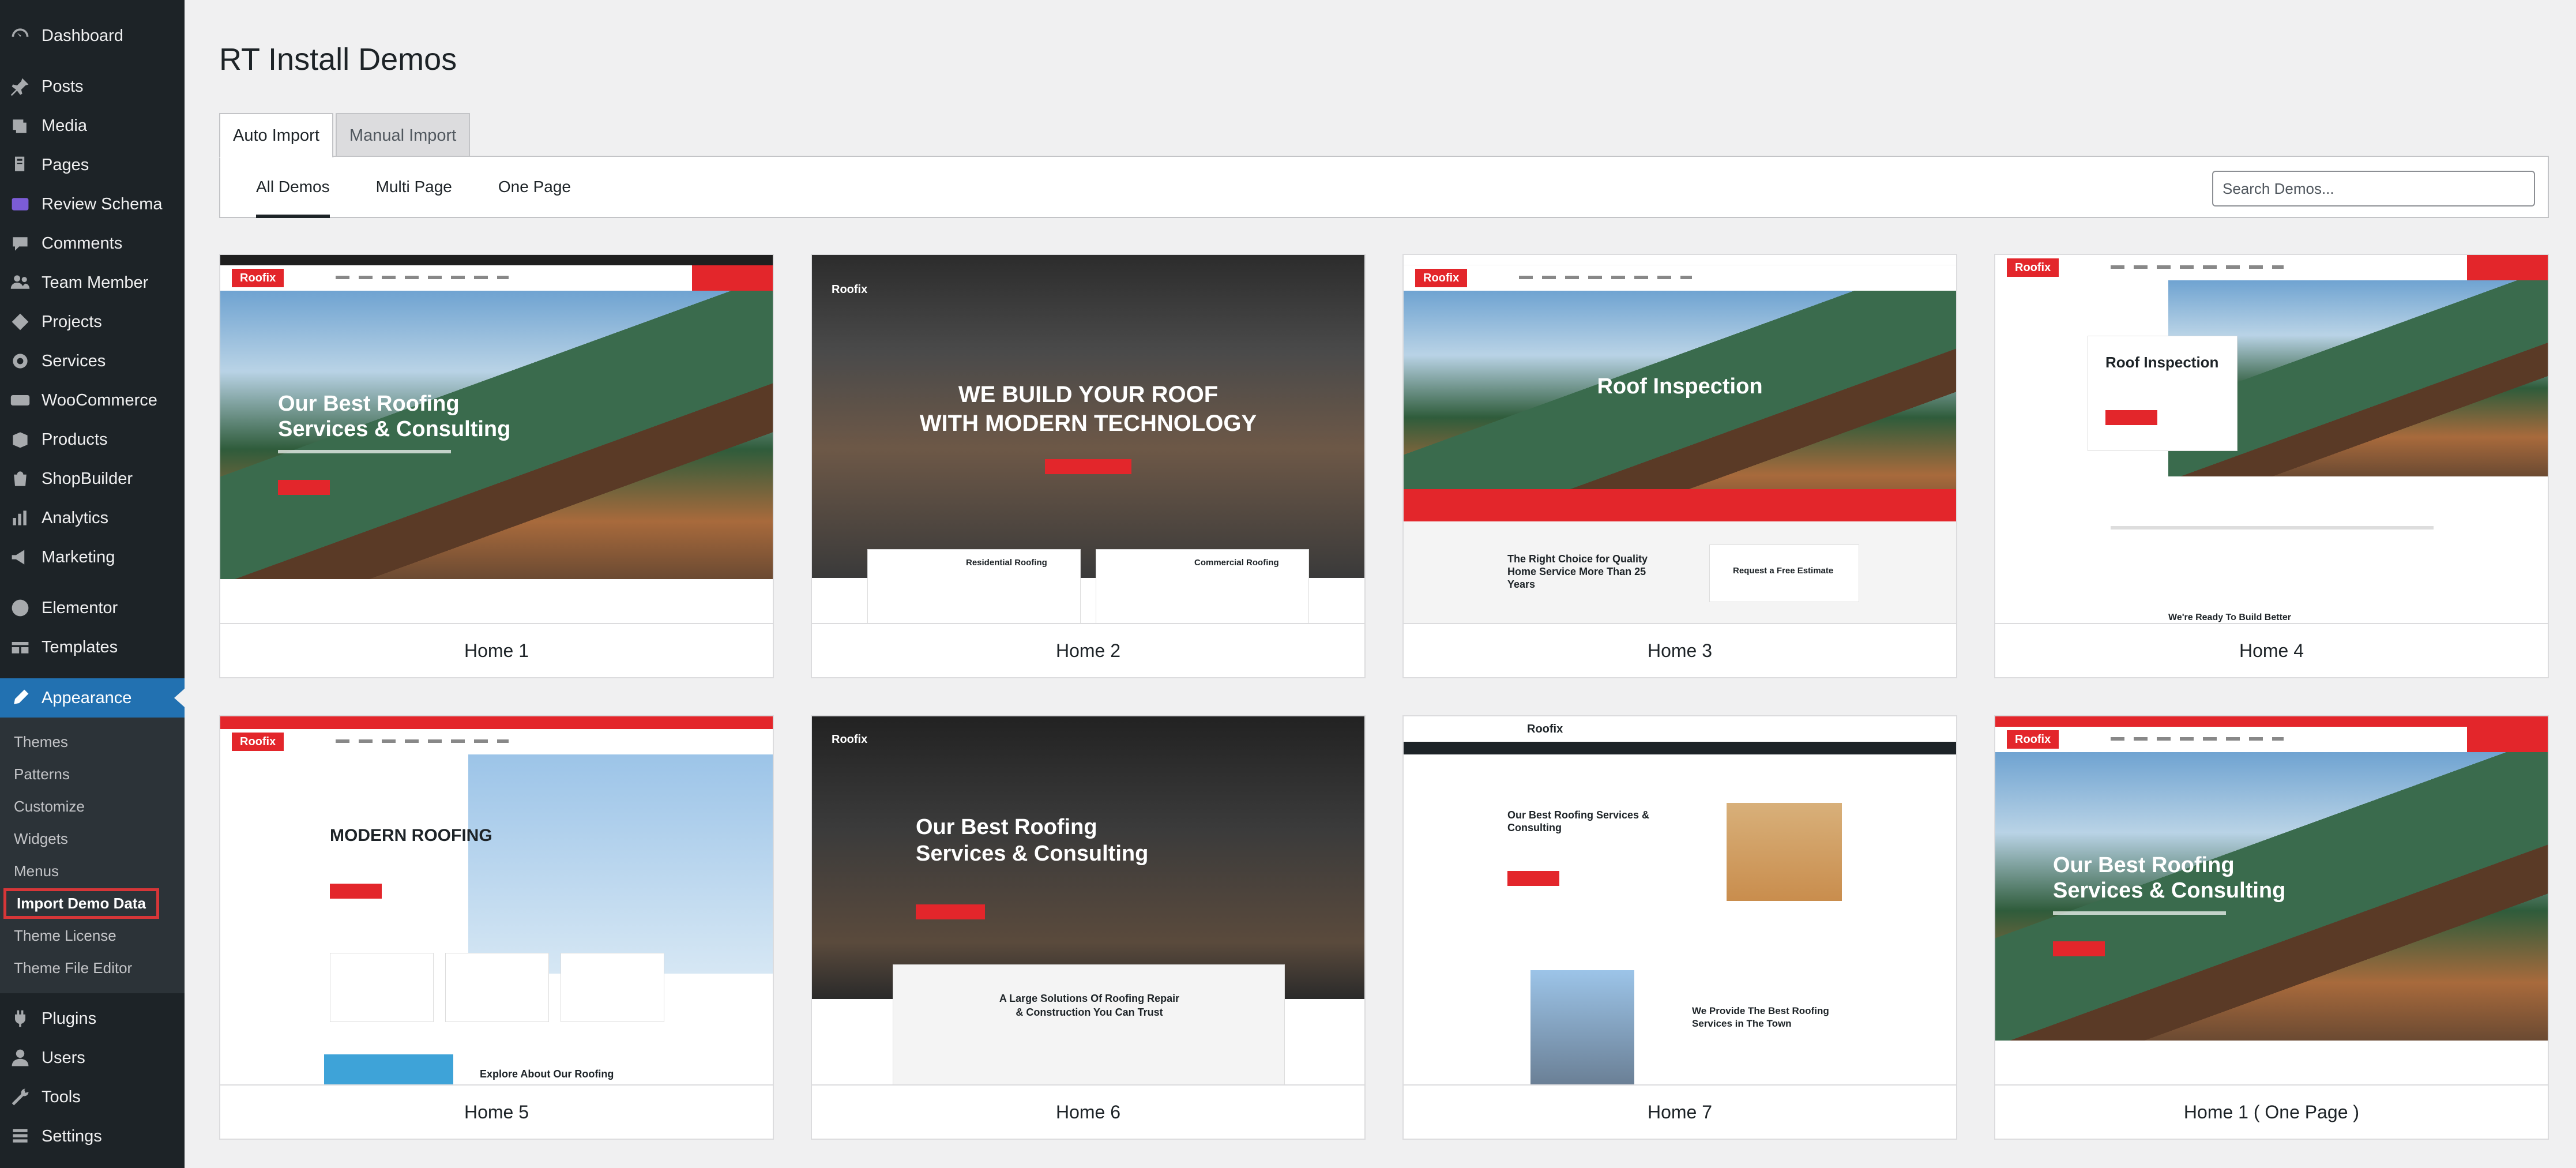  Describe the element at coordinates (20, 165) in the screenshot. I see `pages-icon` at that location.